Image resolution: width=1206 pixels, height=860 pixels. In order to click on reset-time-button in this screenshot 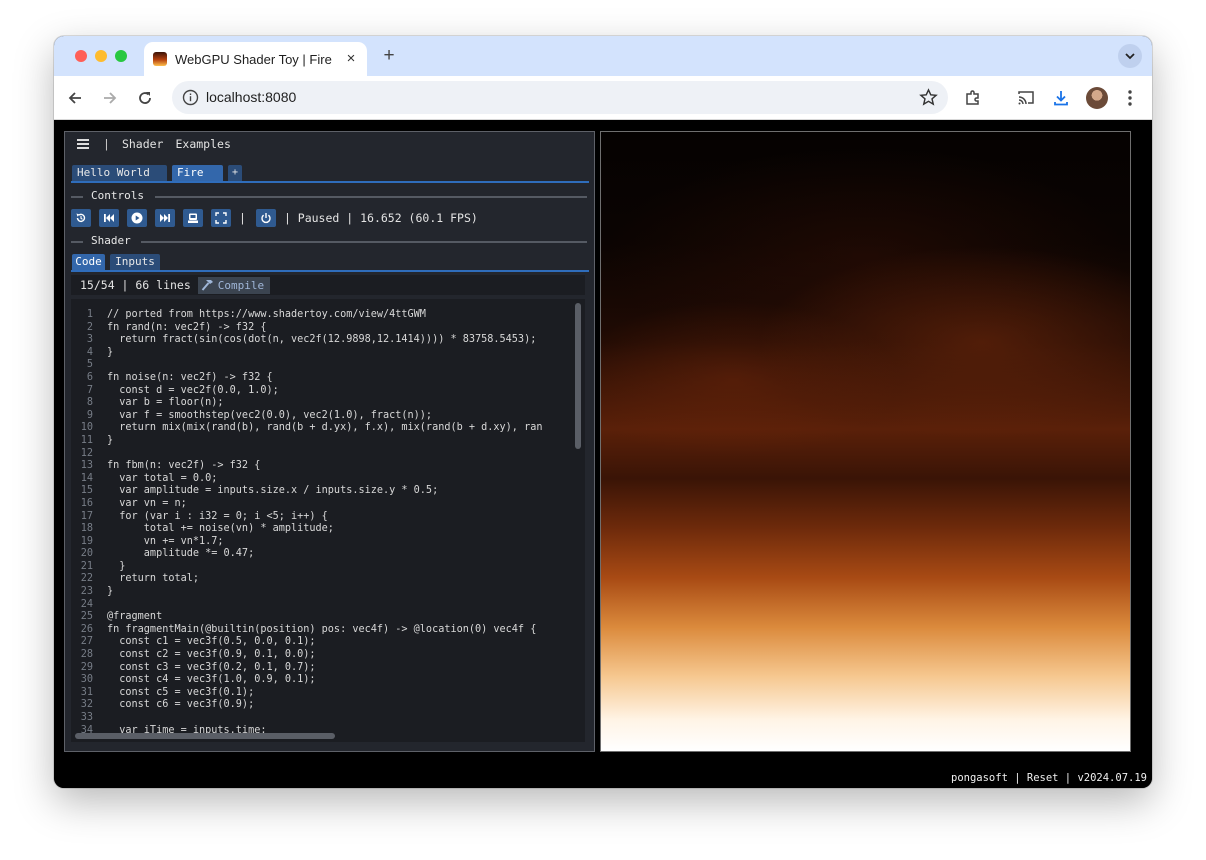, I will do `click(81, 218)`.